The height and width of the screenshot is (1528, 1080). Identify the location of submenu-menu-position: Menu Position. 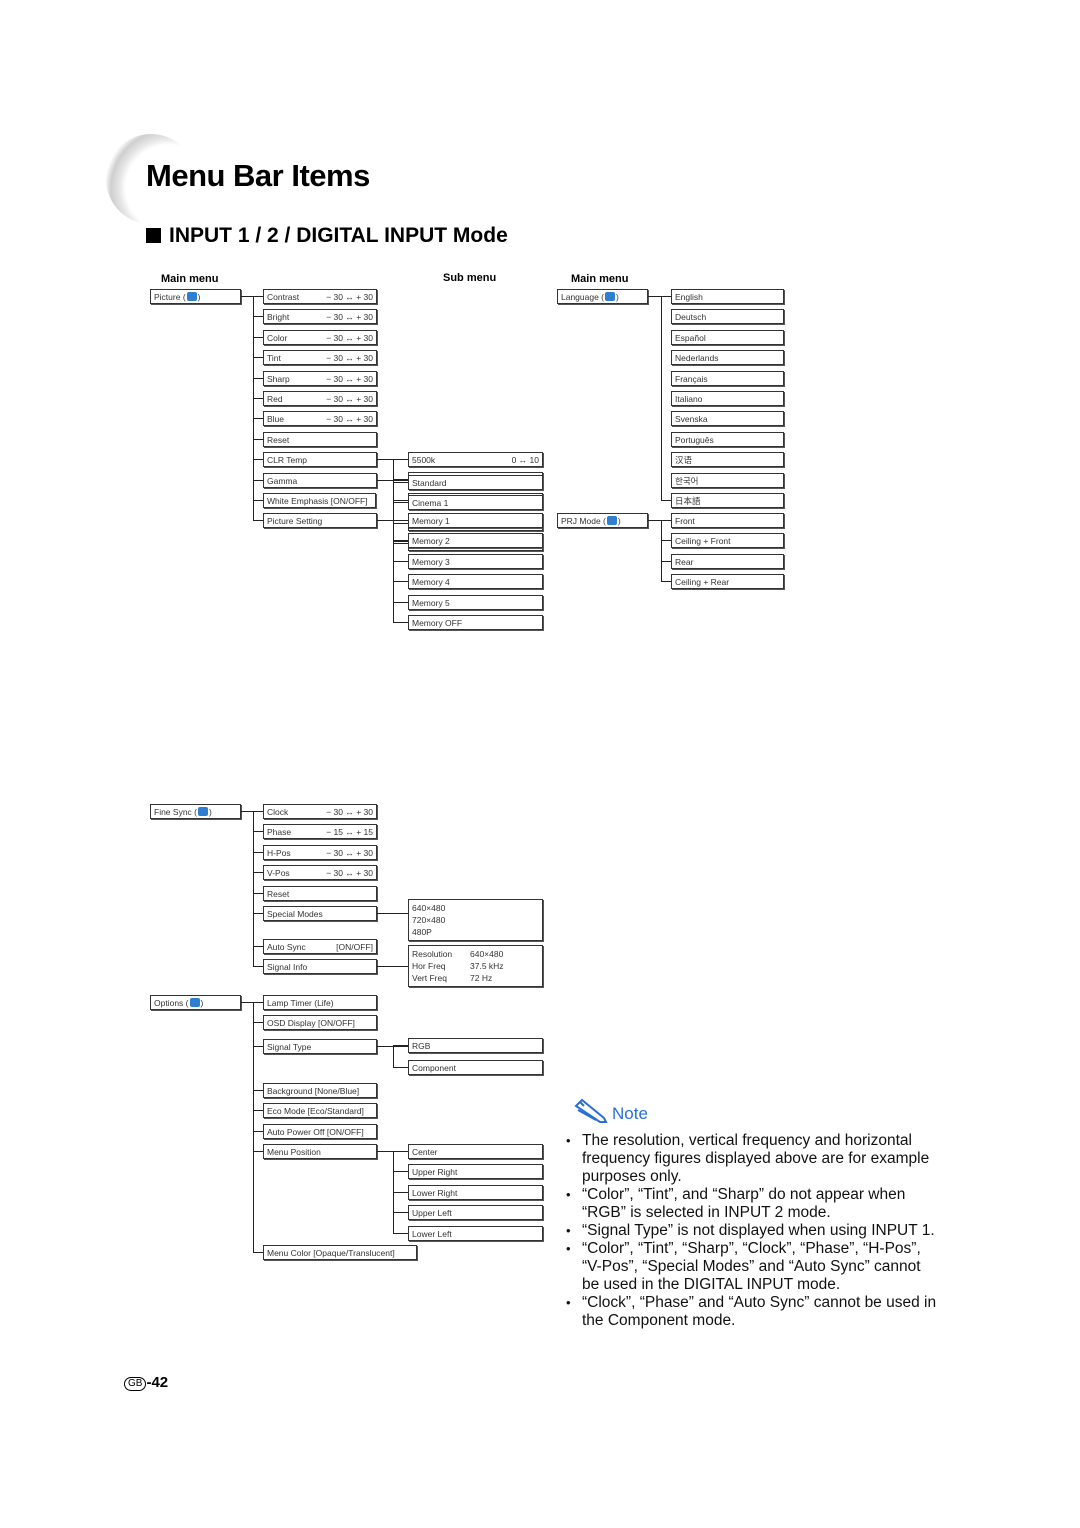
(320, 1151).